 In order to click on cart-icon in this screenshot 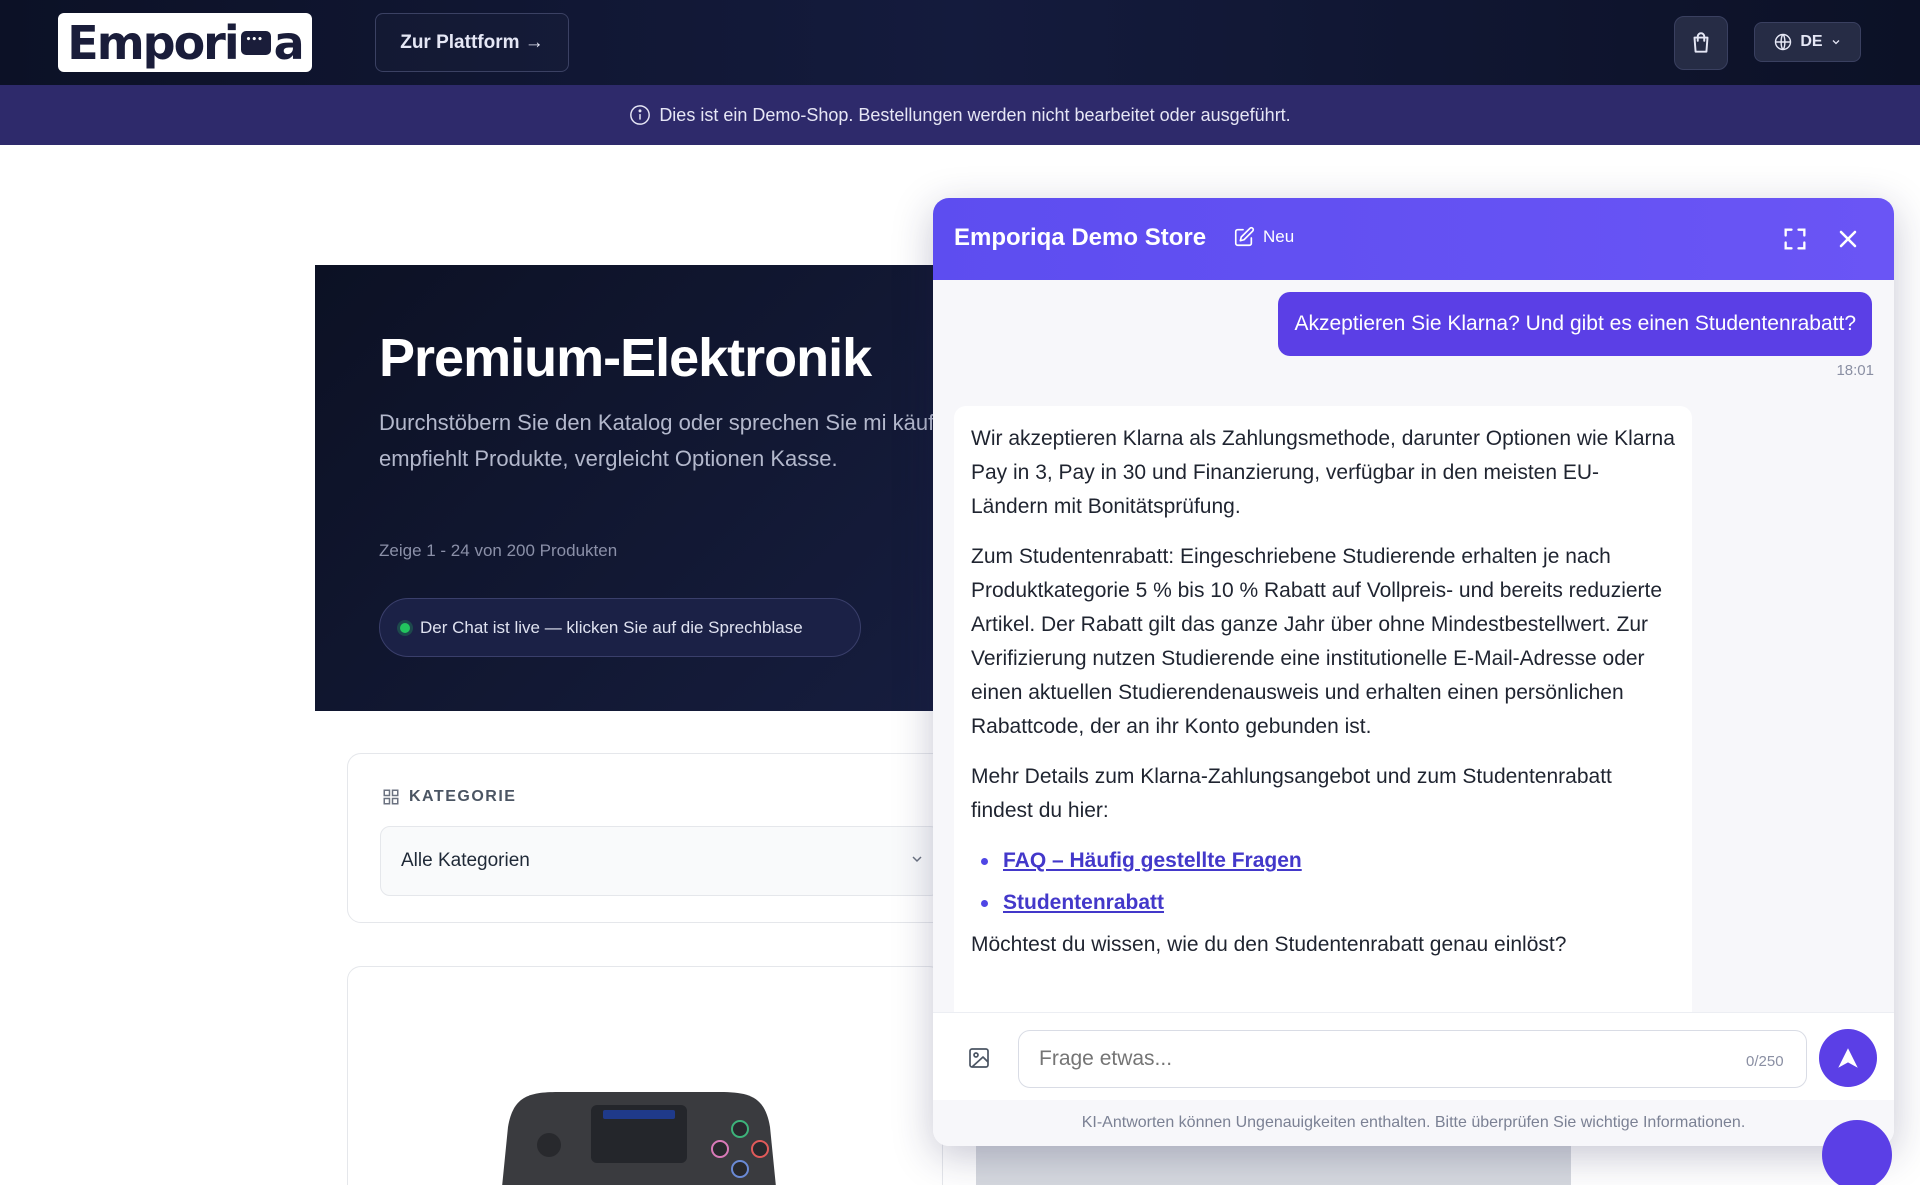, I will do `click(1701, 42)`.